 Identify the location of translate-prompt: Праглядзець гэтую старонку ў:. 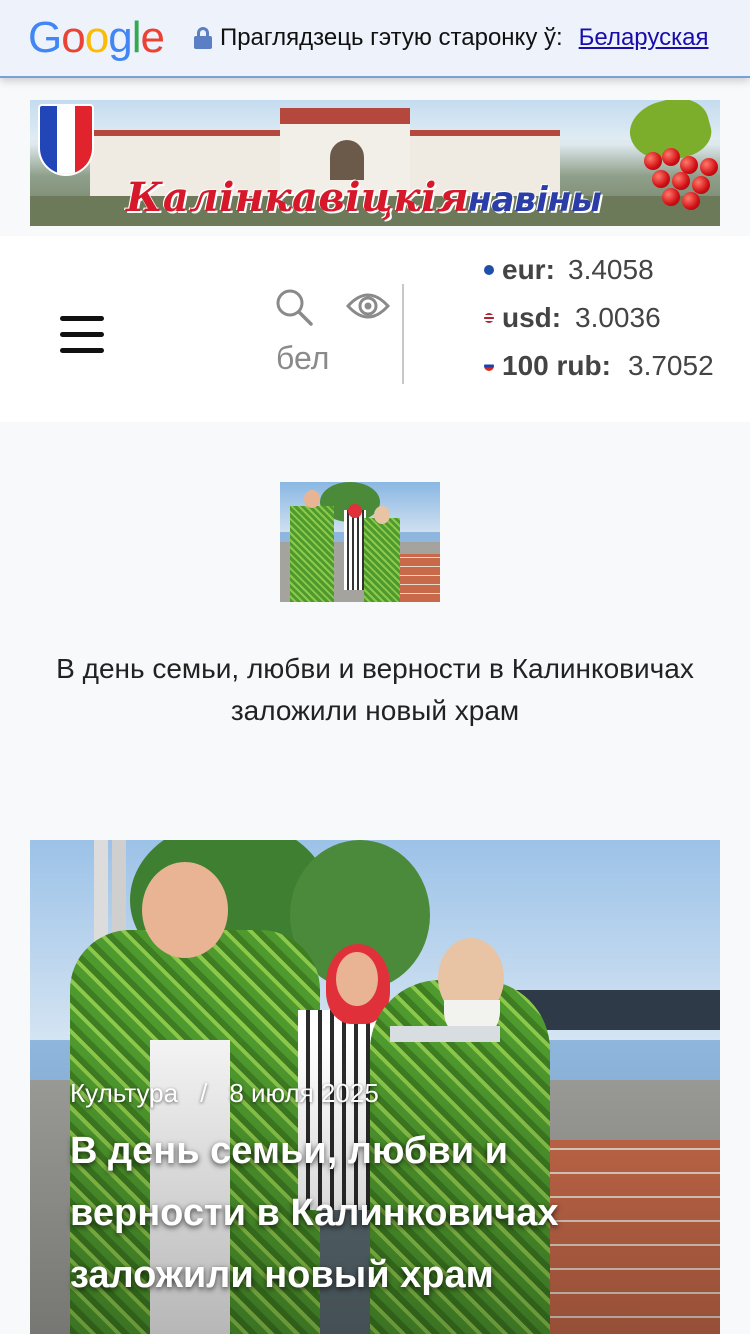
(391, 37).